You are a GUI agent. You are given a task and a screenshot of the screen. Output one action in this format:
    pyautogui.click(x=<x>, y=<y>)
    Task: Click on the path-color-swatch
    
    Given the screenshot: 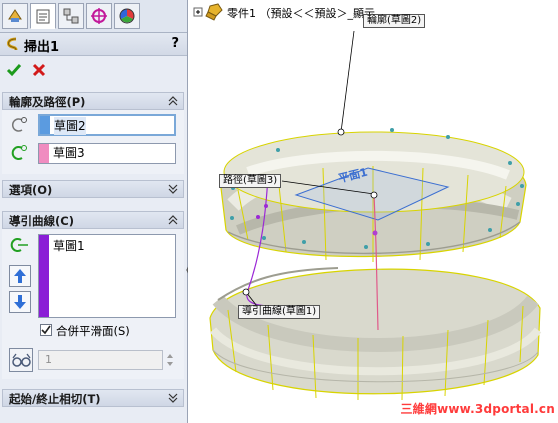 What is the action you would take?
    pyautogui.click(x=44, y=153)
    